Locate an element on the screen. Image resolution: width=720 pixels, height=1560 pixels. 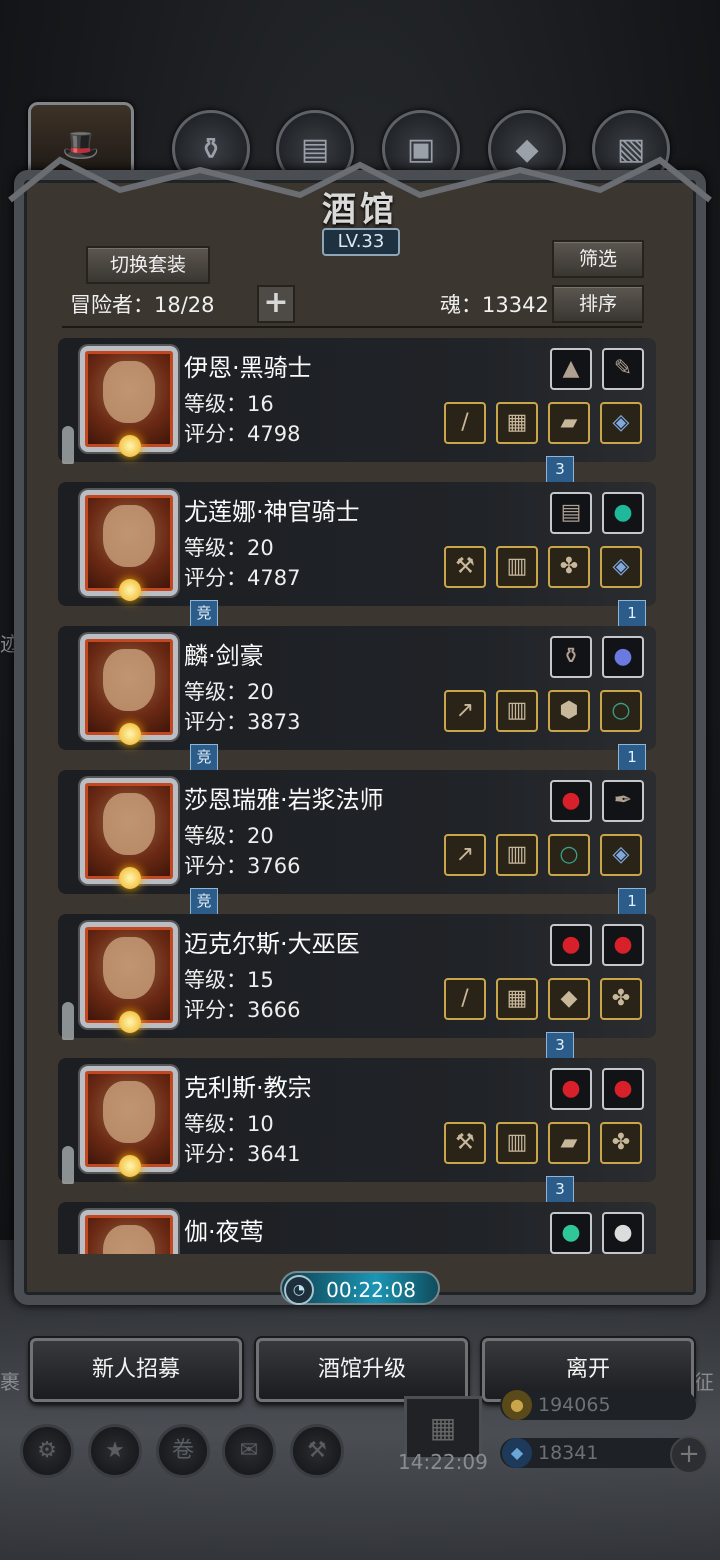
switch-outfit-button: 切换套装 is located at coordinates (148, 265).